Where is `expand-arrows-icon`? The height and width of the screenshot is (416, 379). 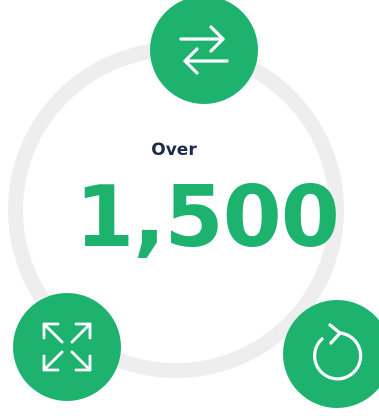 expand-arrows-icon is located at coordinates (67, 347).